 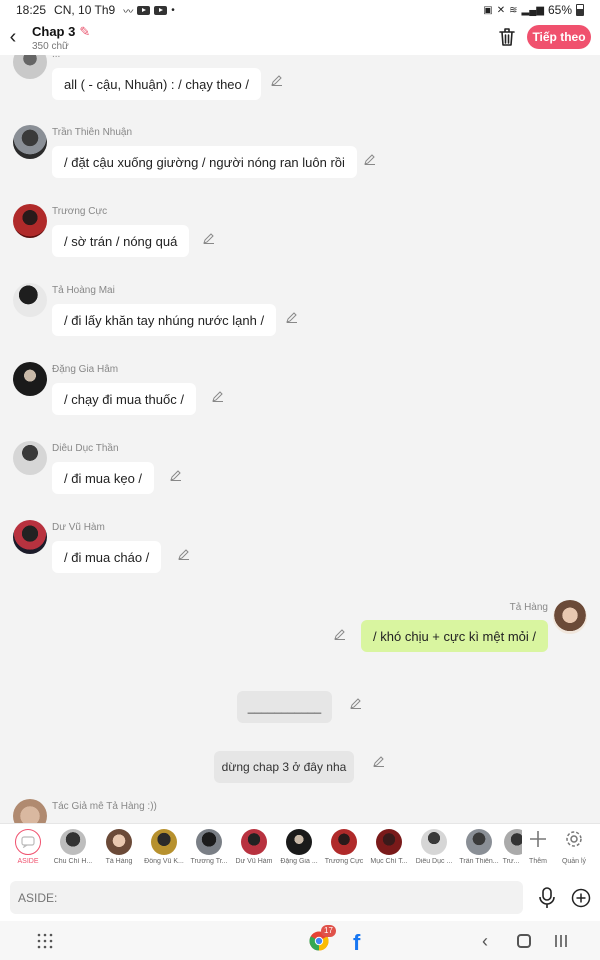 I want to click on app-drawer-icon, so click(x=45, y=941).